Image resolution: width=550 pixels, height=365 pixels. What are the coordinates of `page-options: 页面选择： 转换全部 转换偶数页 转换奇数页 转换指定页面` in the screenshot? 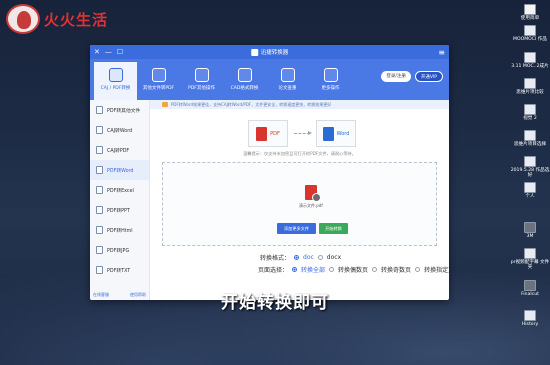 It's located at (353, 270).